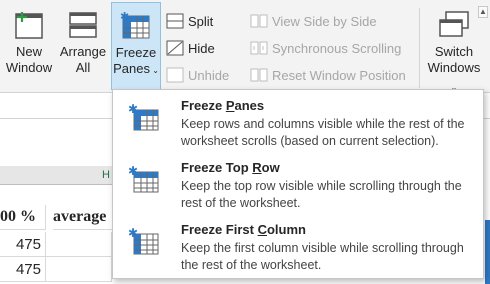 The height and width of the screenshot is (284, 490). Describe the element at coordinates (83, 25) in the screenshot. I see `arrange-all-icon` at that location.